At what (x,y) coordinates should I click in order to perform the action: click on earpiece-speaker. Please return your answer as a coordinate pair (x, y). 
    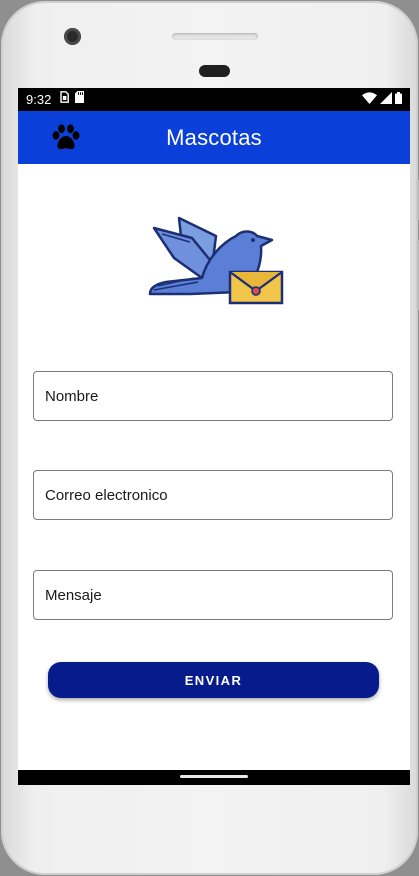
    Looking at the image, I should click on (215, 36).